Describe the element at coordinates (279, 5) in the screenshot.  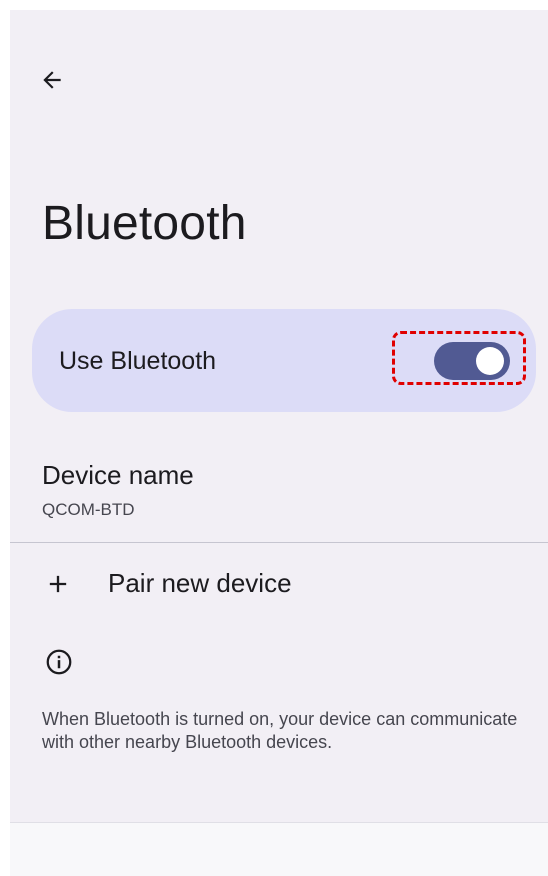
I see `status-bar-area` at that location.